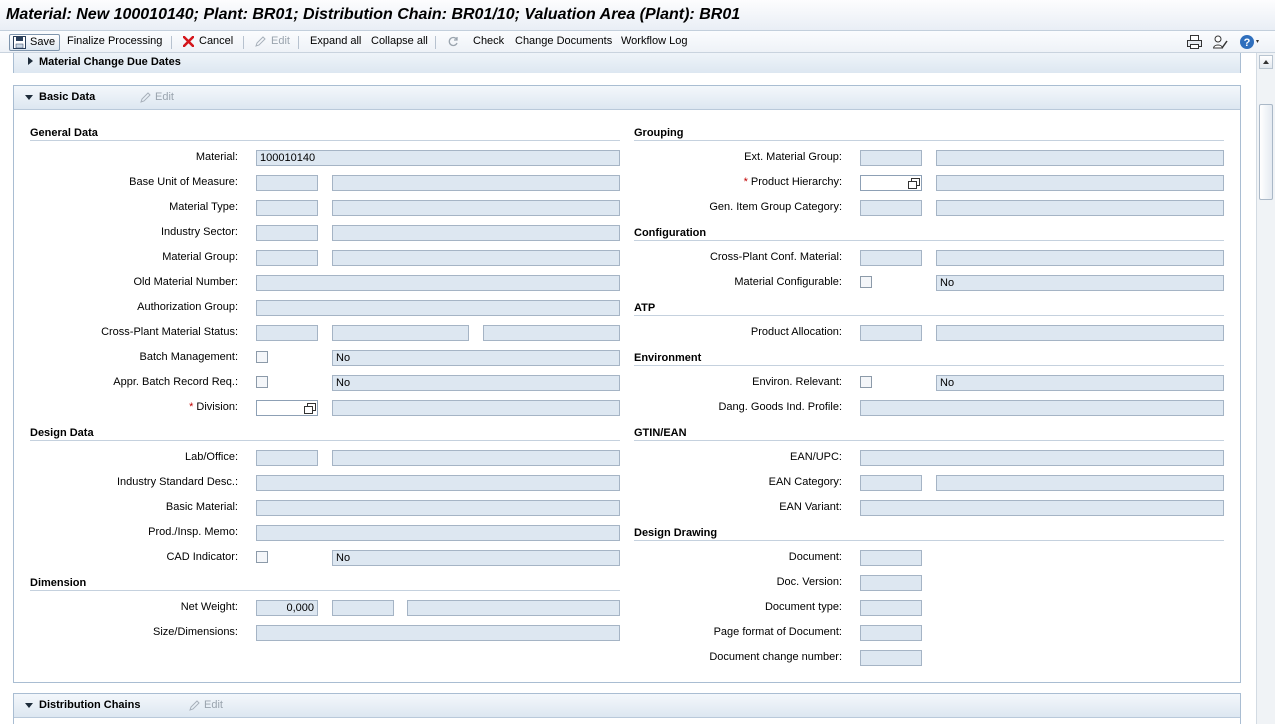 The image size is (1275, 724). What do you see at coordinates (287, 458) in the screenshot?
I see `lab-office-field` at bounding box center [287, 458].